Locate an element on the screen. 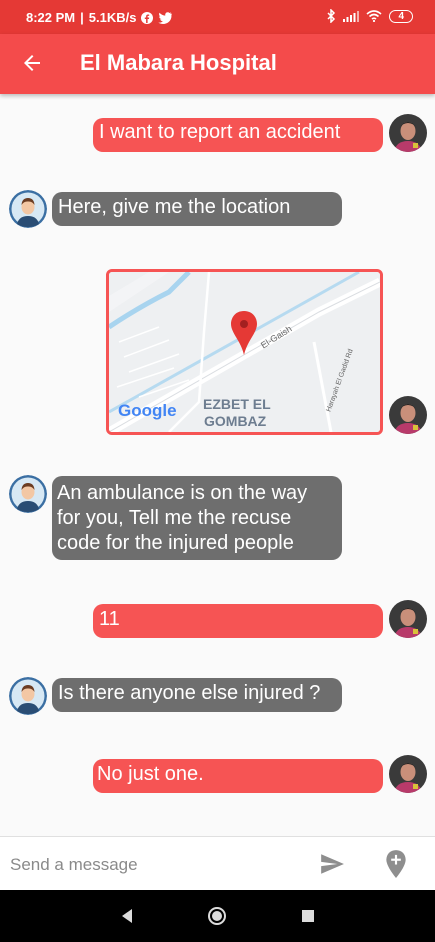 This screenshot has width=435, height=942. user-message-bubble: 11 is located at coordinates (238, 621).